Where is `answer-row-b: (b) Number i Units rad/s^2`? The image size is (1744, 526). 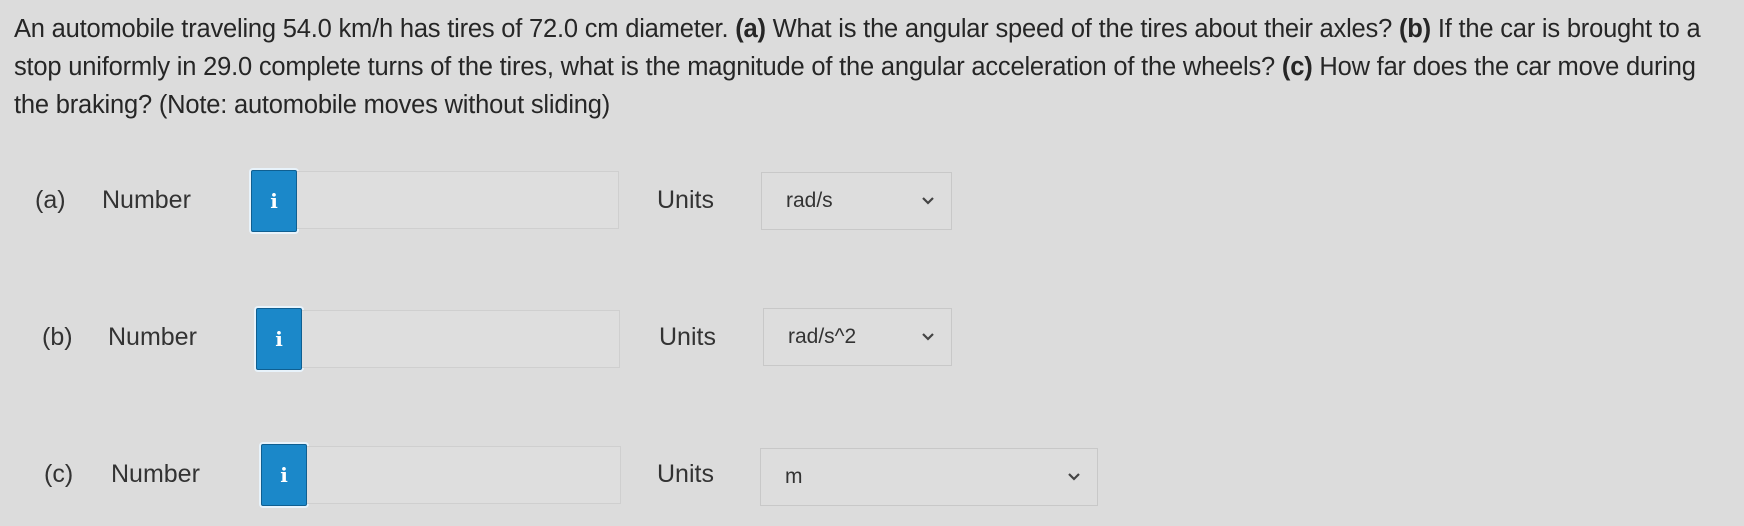 answer-row-b: (b) Number i Units rad/s^2 is located at coordinates (872, 340).